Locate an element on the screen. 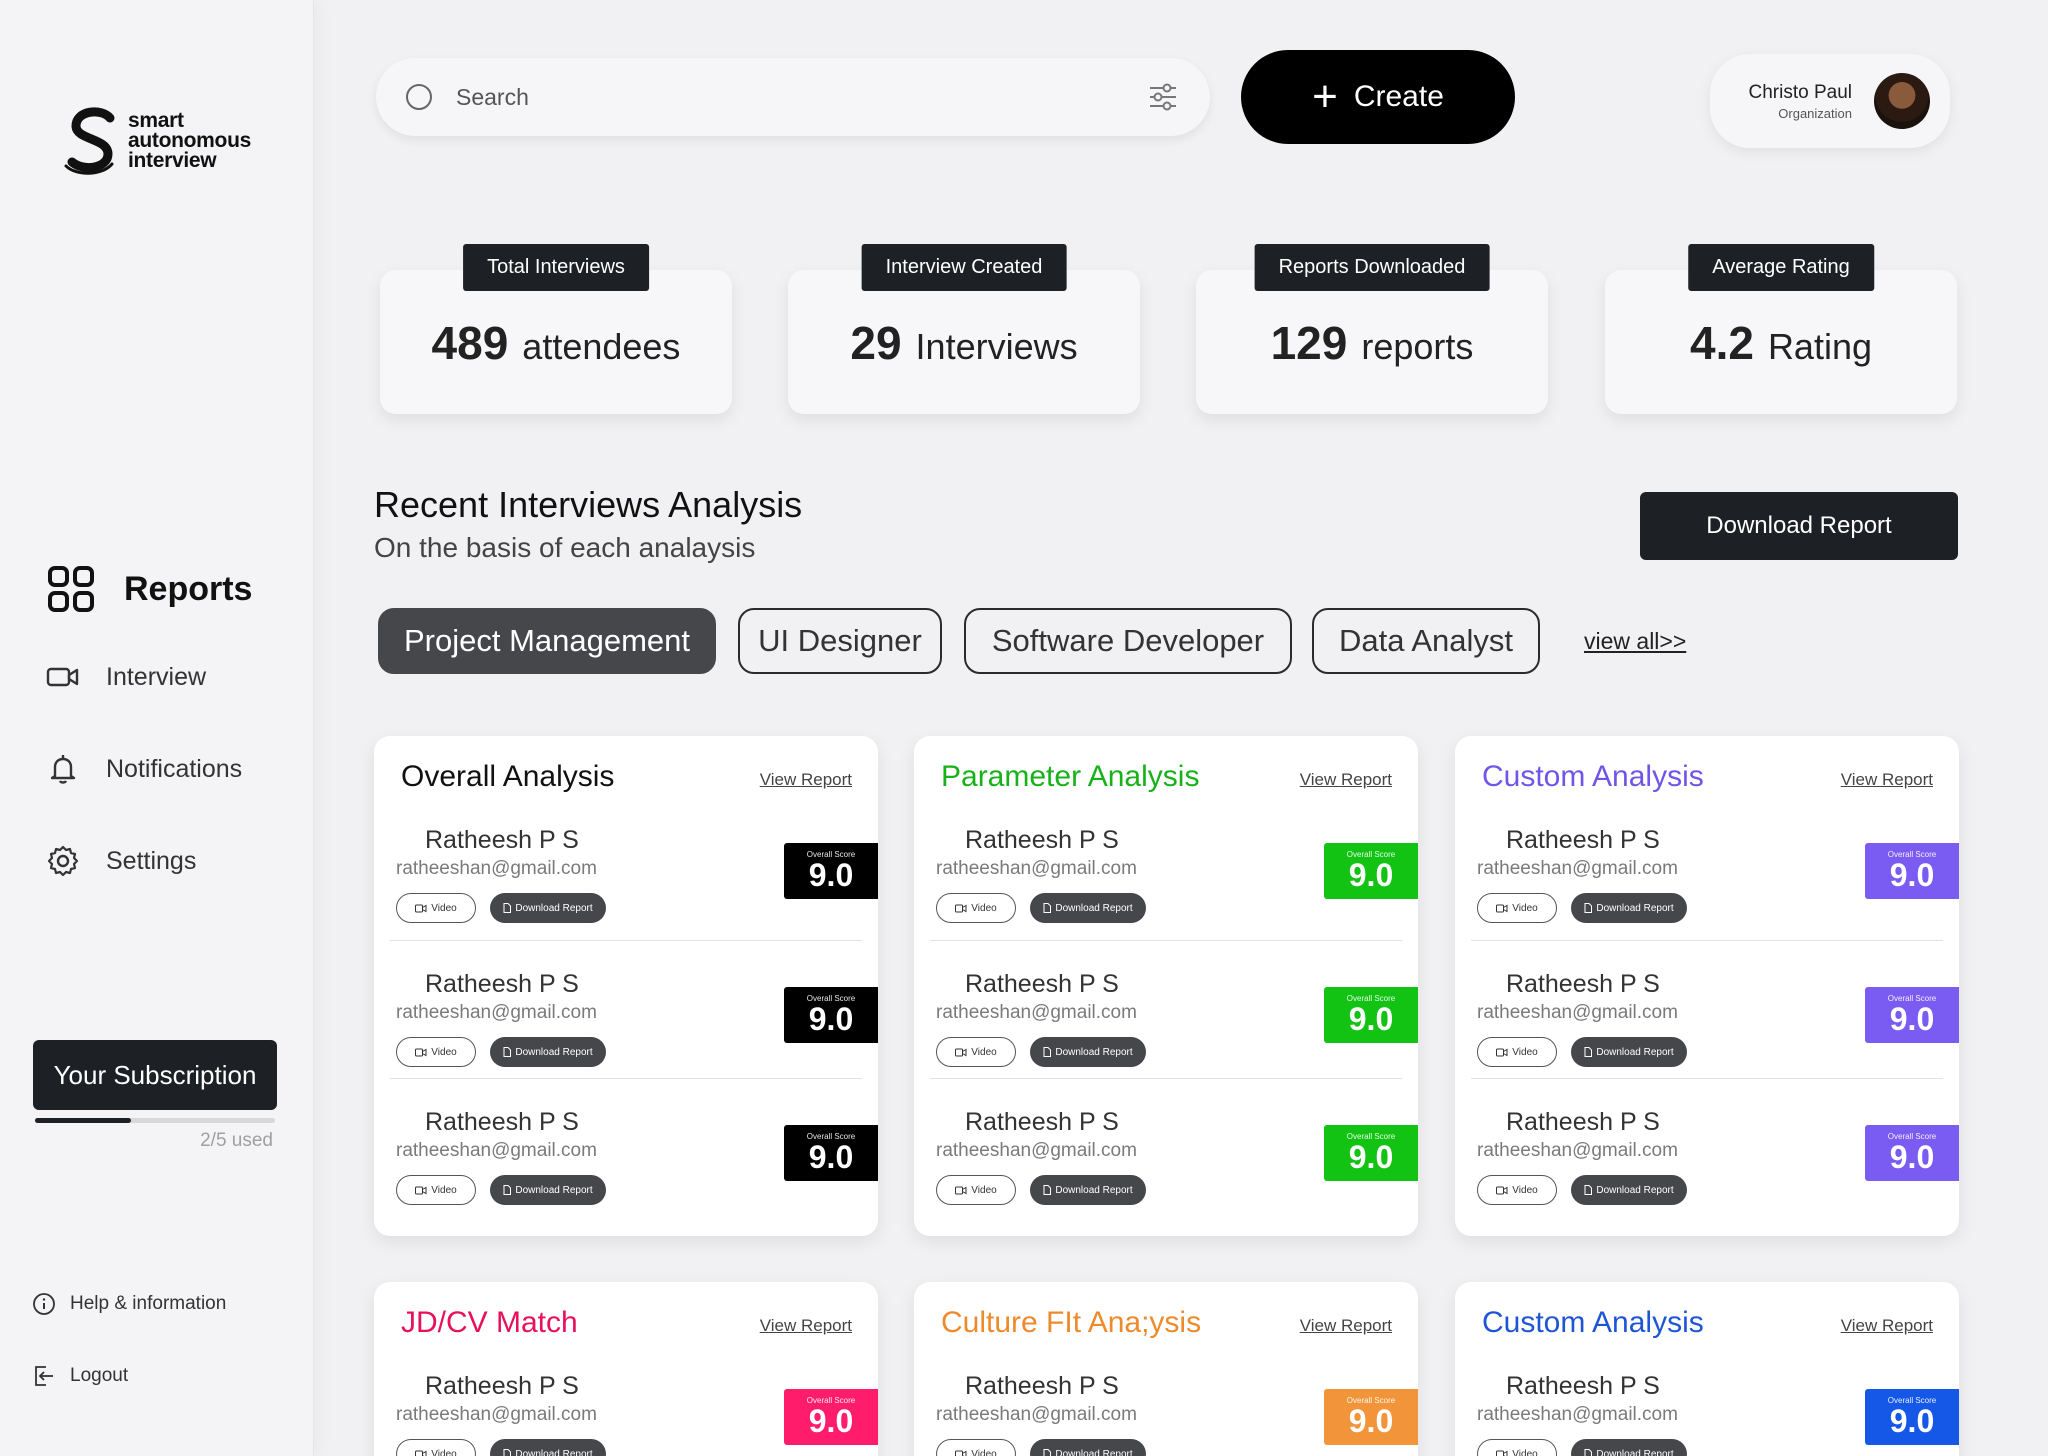  create-button: + Create is located at coordinates (1378, 97).